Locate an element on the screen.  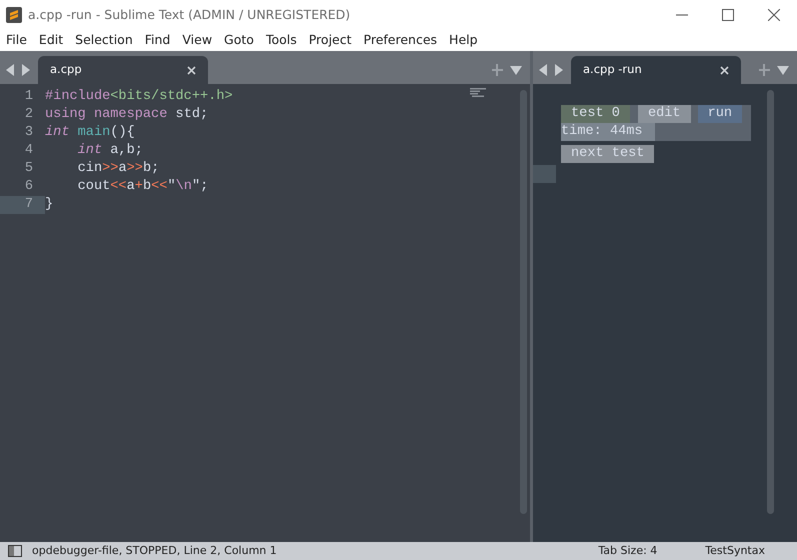
line-number: 6 is located at coordinates (29, 187).